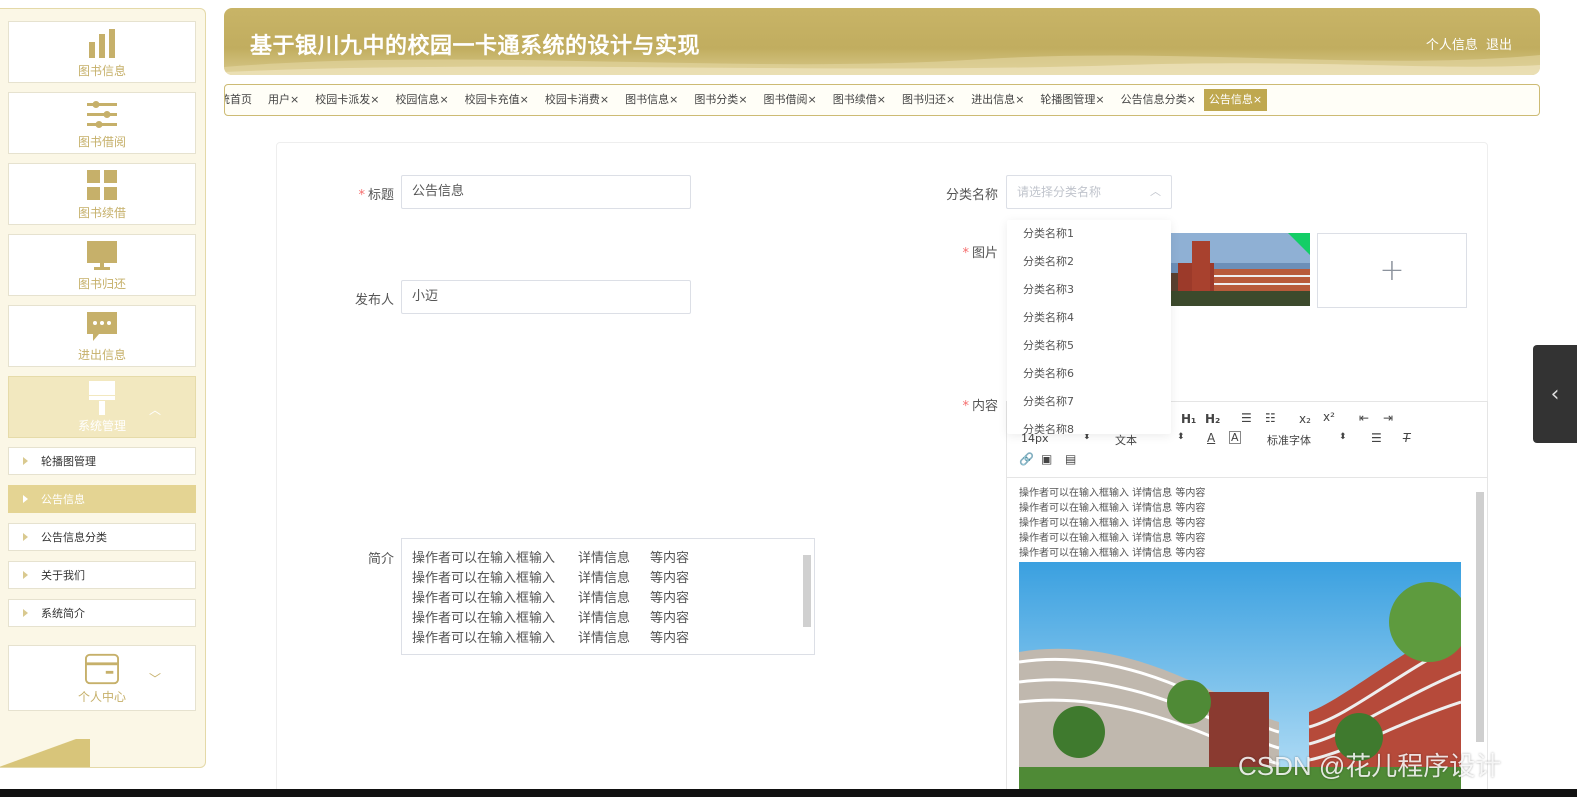  I want to click on sidebar-item-carousel: 轮播图管理, so click(102, 461).